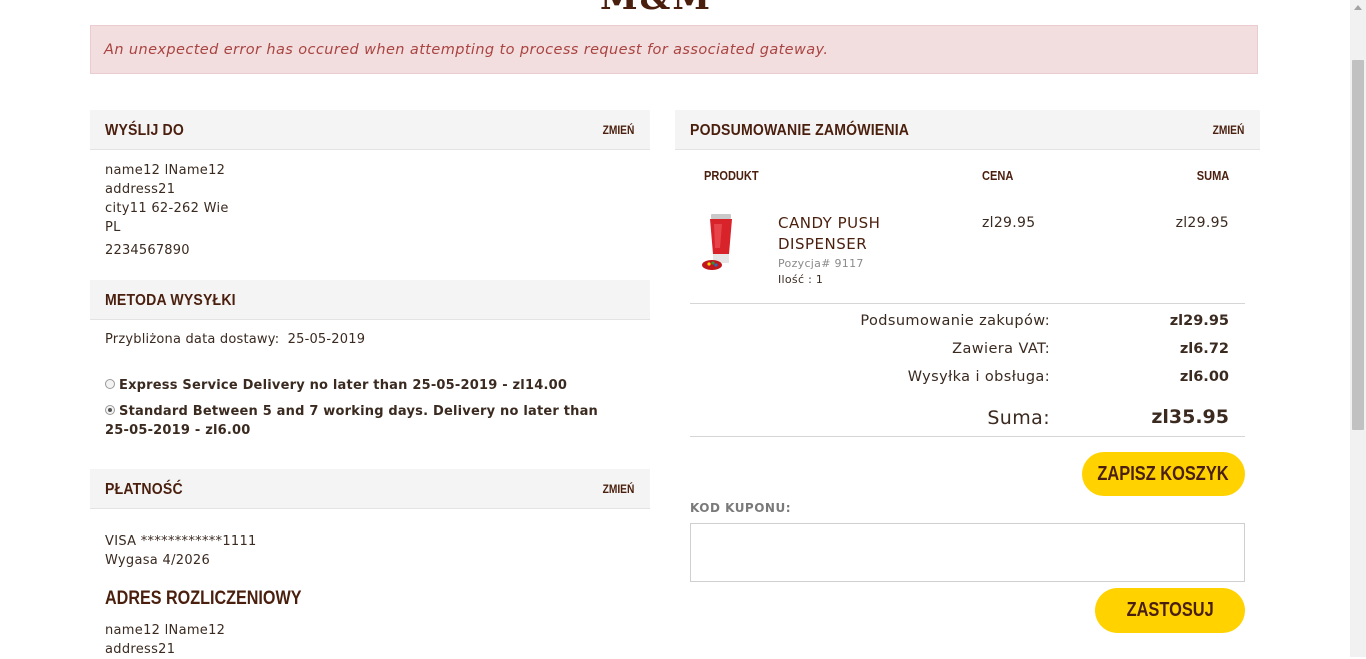  Describe the element at coordinates (618, 489) in the screenshot. I see `payment-change-link: ZMIEŃ` at that location.